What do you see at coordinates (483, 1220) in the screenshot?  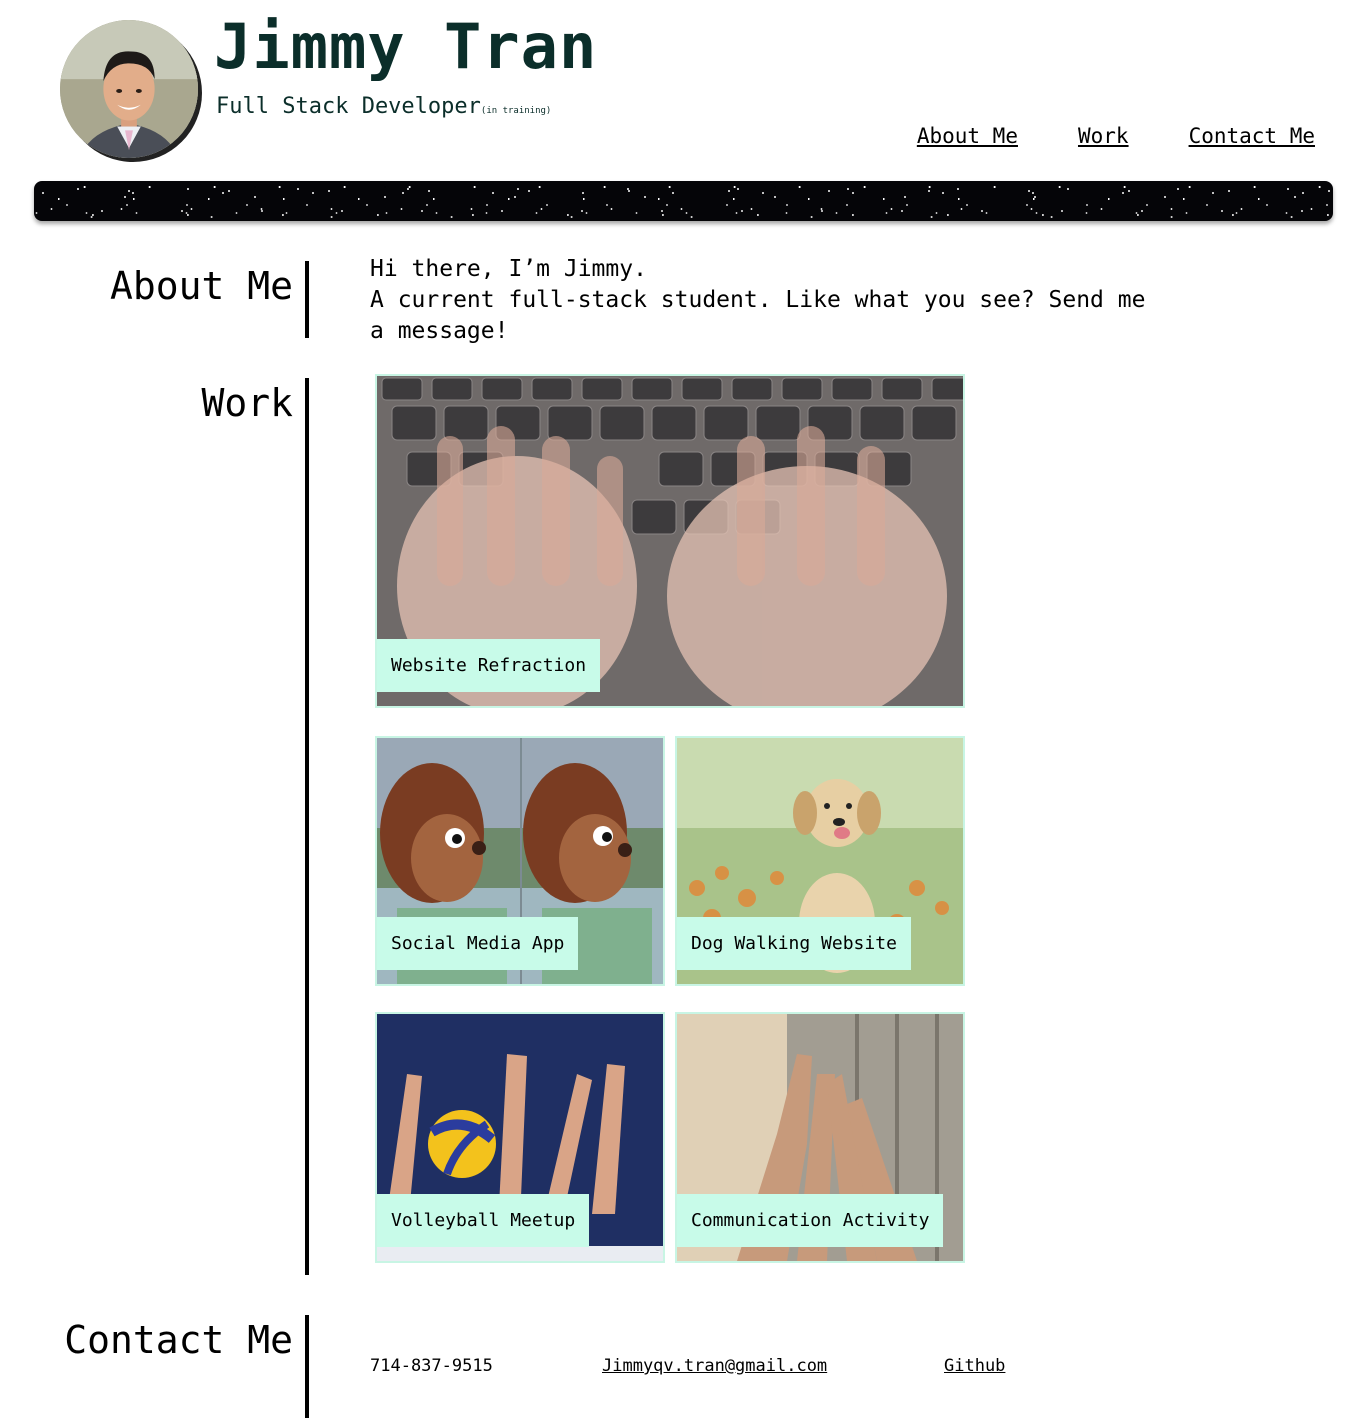 I see `project-label: Volleyball Meetup` at bounding box center [483, 1220].